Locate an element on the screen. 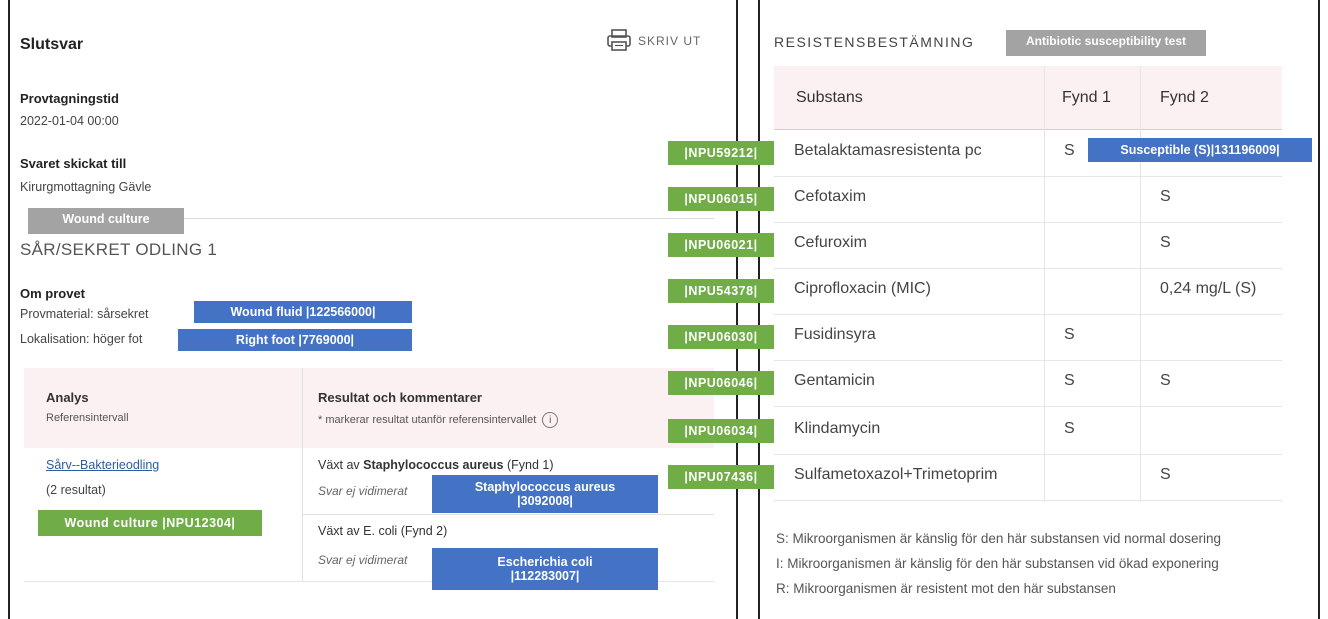 The width and height of the screenshot is (1328, 619). e-coli-tag-line2: |112283007| is located at coordinates (545, 576).